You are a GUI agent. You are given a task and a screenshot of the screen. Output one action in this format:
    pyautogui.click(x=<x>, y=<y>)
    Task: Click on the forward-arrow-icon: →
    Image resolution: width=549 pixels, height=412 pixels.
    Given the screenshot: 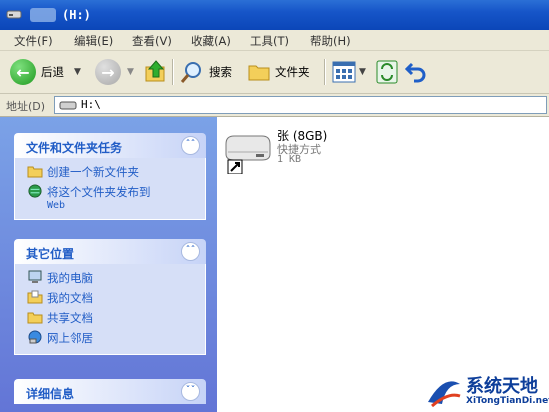 What is the action you would take?
    pyautogui.click(x=108, y=72)
    